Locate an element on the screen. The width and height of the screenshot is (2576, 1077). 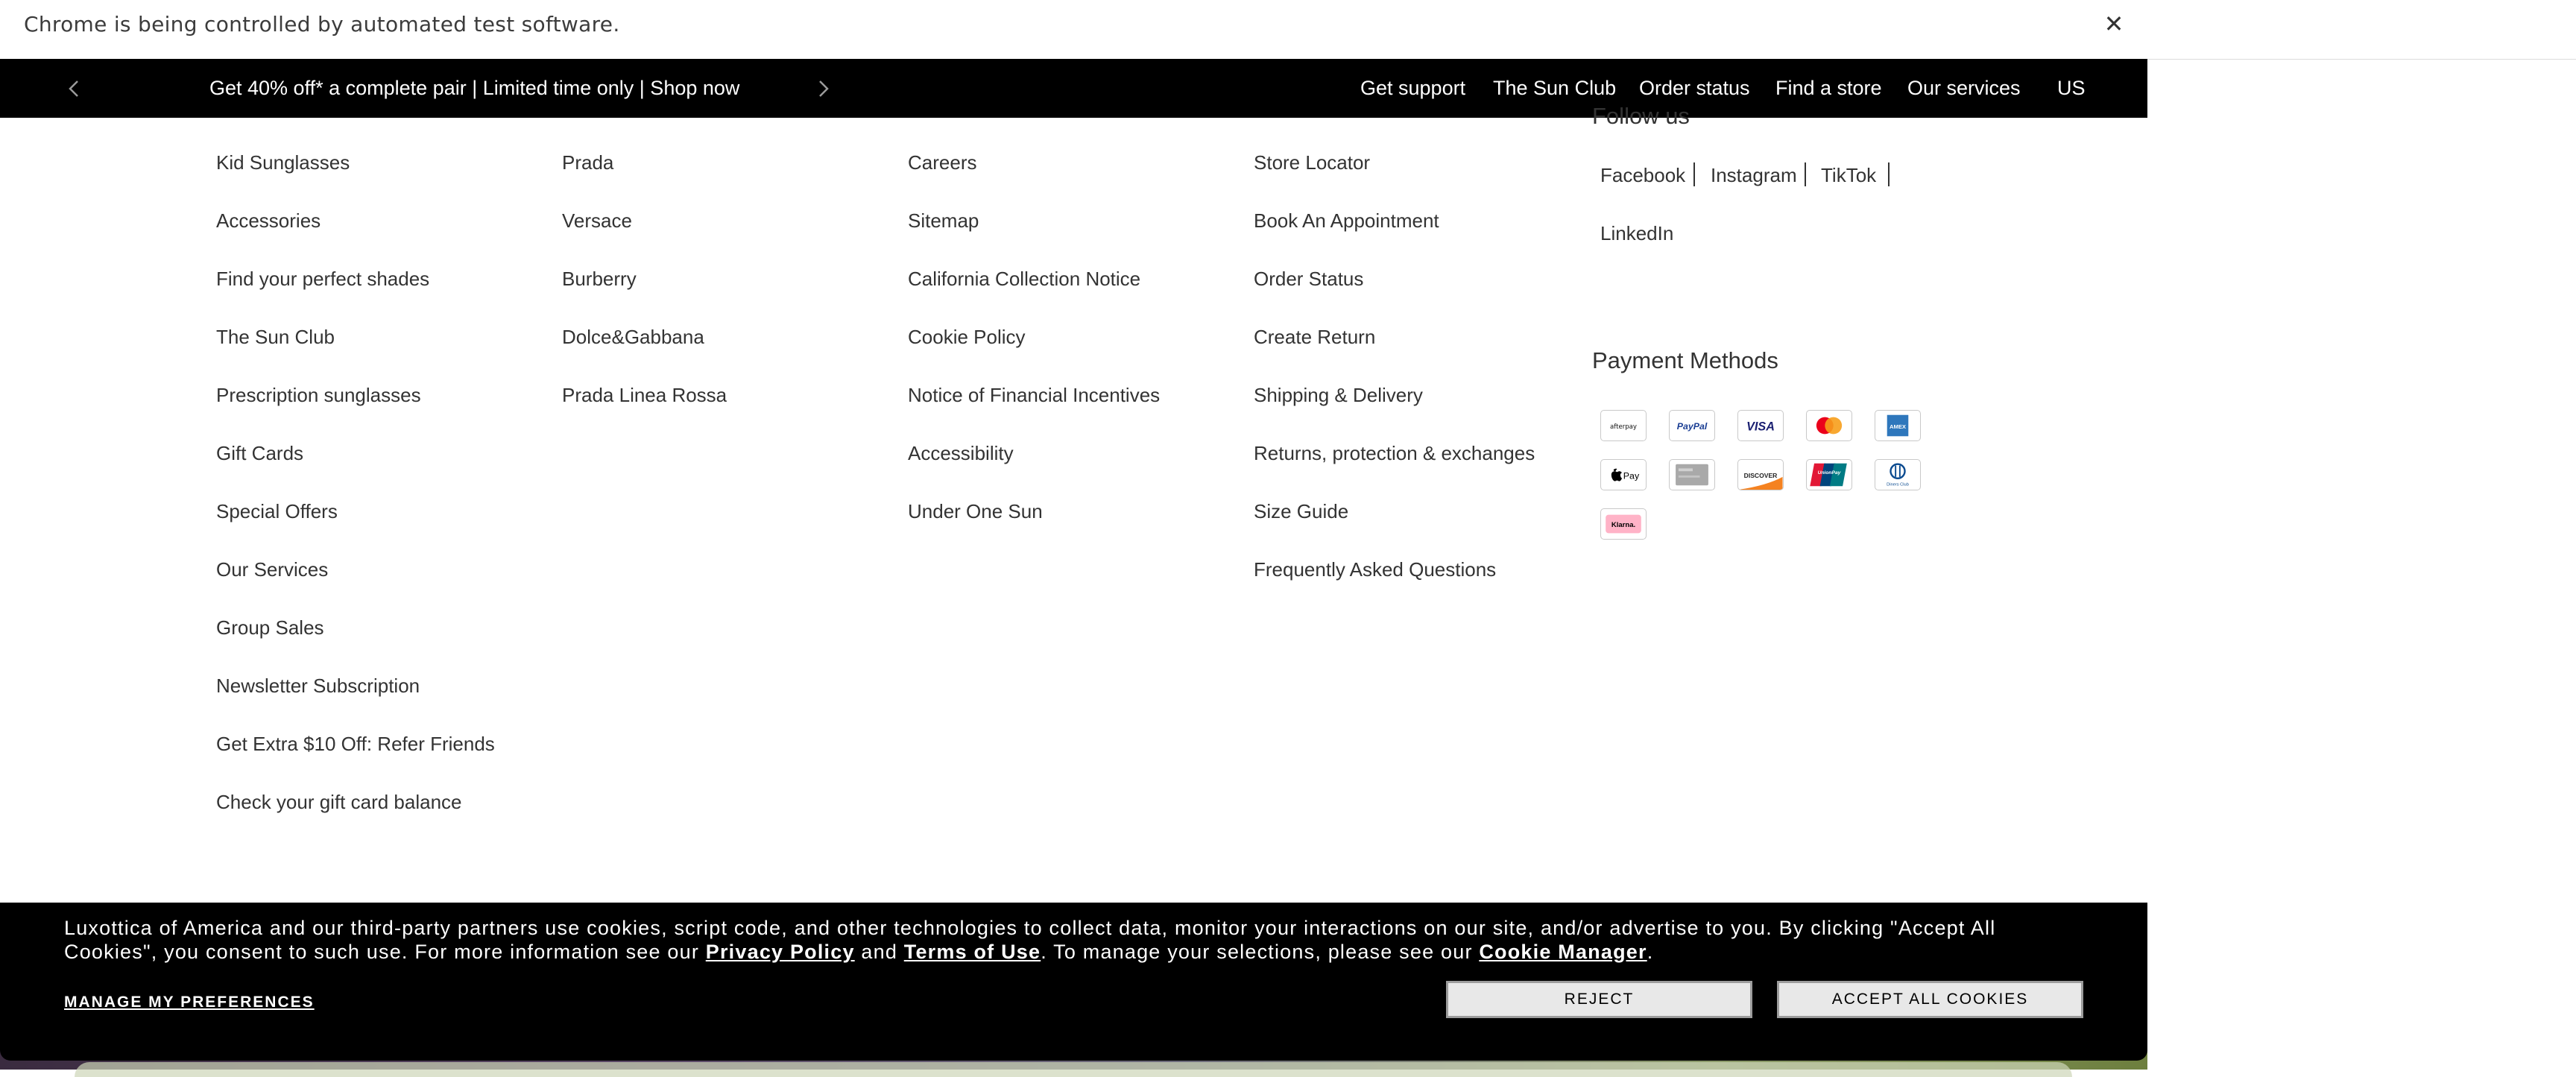
footer-link: Group Sales is located at coordinates (270, 627).